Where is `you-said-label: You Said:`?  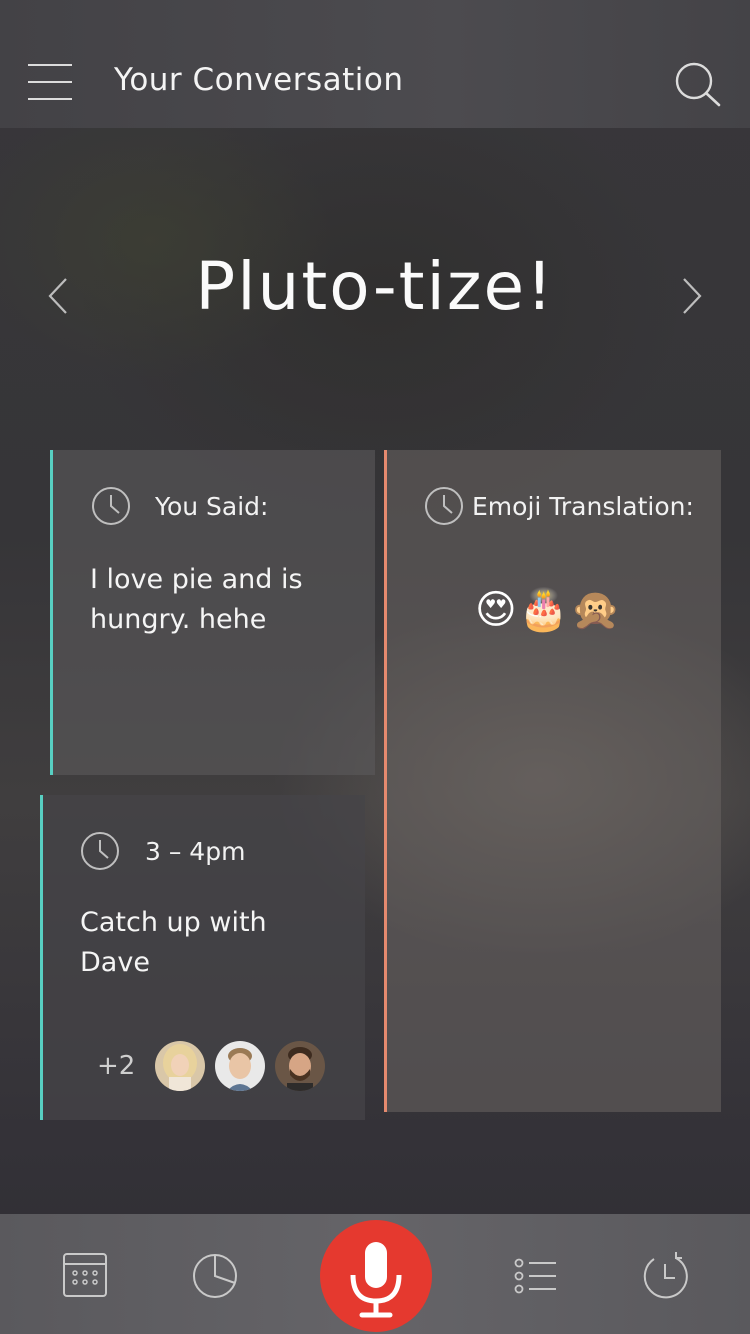 you-said-label: You Said: is located at coordinates (212, 506).